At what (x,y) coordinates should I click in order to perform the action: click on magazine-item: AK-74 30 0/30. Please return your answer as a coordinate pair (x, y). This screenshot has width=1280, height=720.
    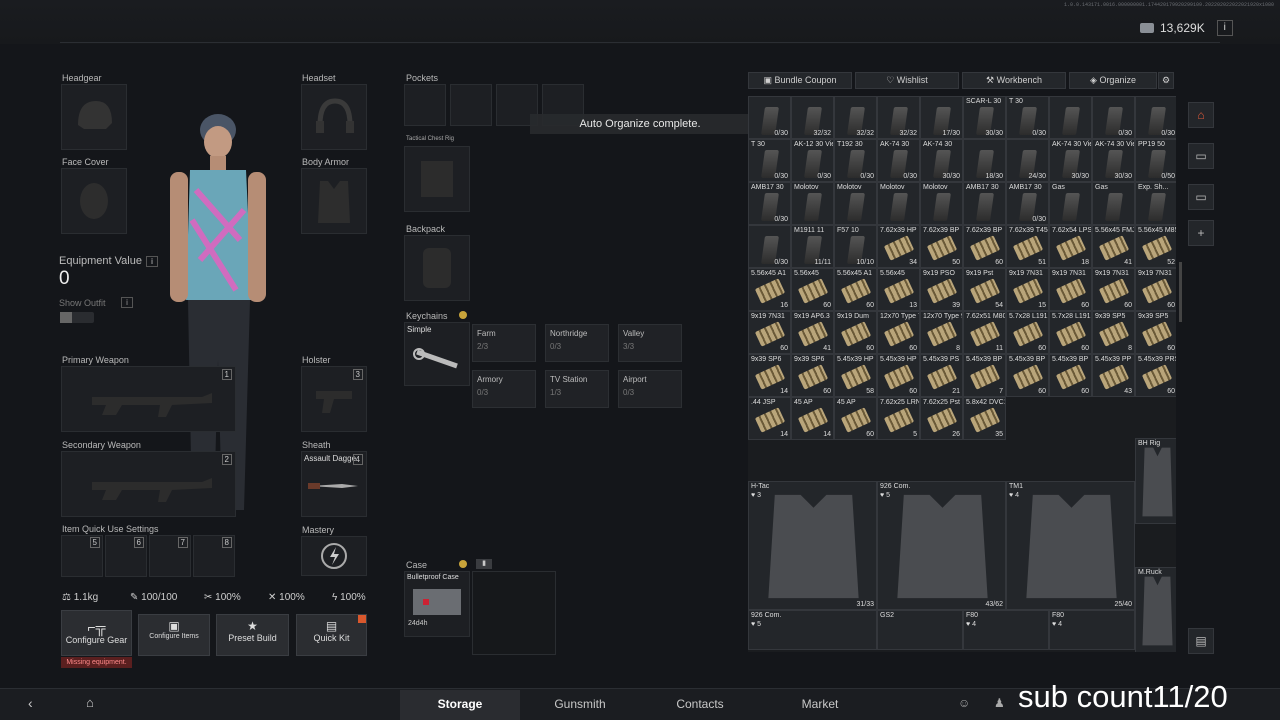
    Looking at the image, I should click on (898, 160).